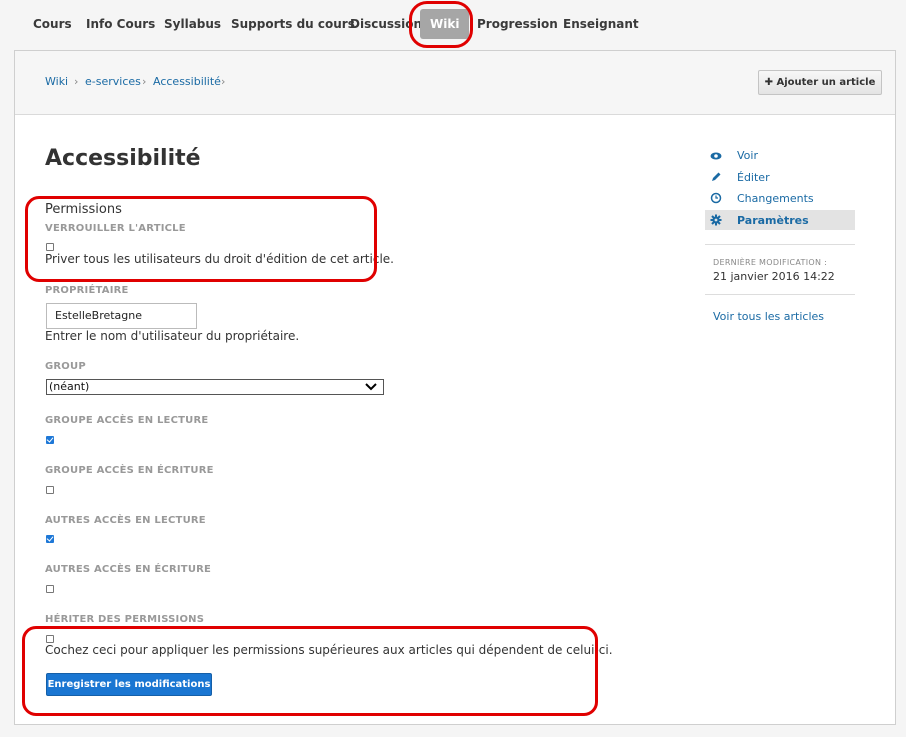 Image resolution: width=906 pixels, height=737 pixels. What do you see at coordinates (69, 386) in the screenshot?
I see `group-selected-value: (néant)` at bounding box center [69, 386].